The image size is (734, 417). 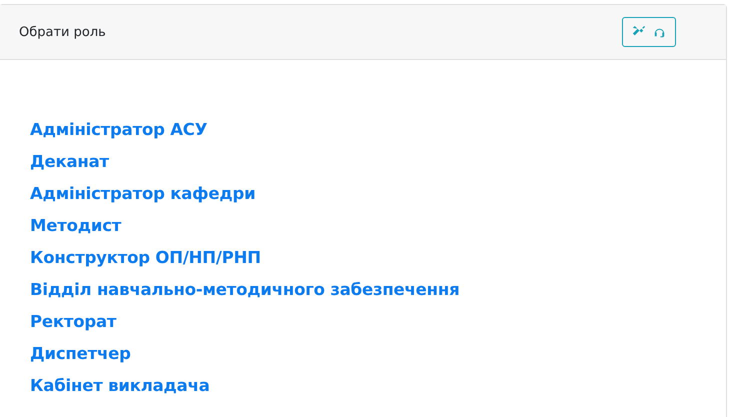 I want to click on role-link: Відділ навчально-методичного забезпечення, so click(x=378, y=290).